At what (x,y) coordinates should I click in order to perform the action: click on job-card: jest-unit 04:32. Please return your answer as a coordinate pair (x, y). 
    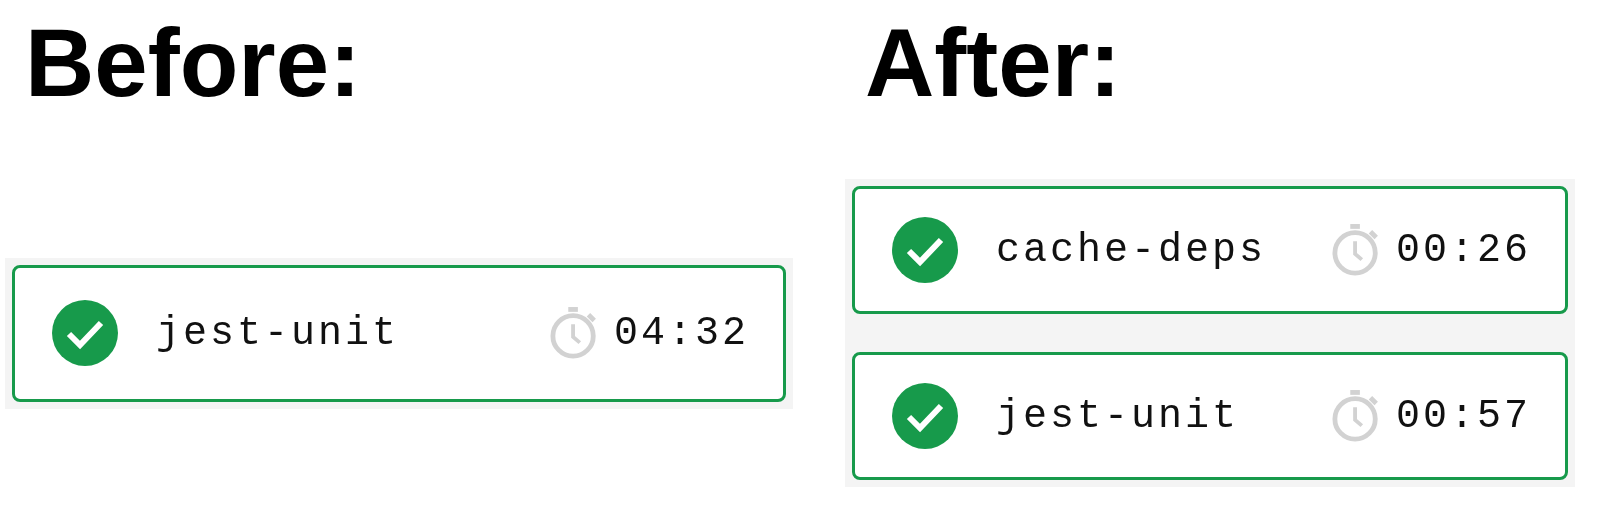
    Looking at the image, I should click on (399, 333).